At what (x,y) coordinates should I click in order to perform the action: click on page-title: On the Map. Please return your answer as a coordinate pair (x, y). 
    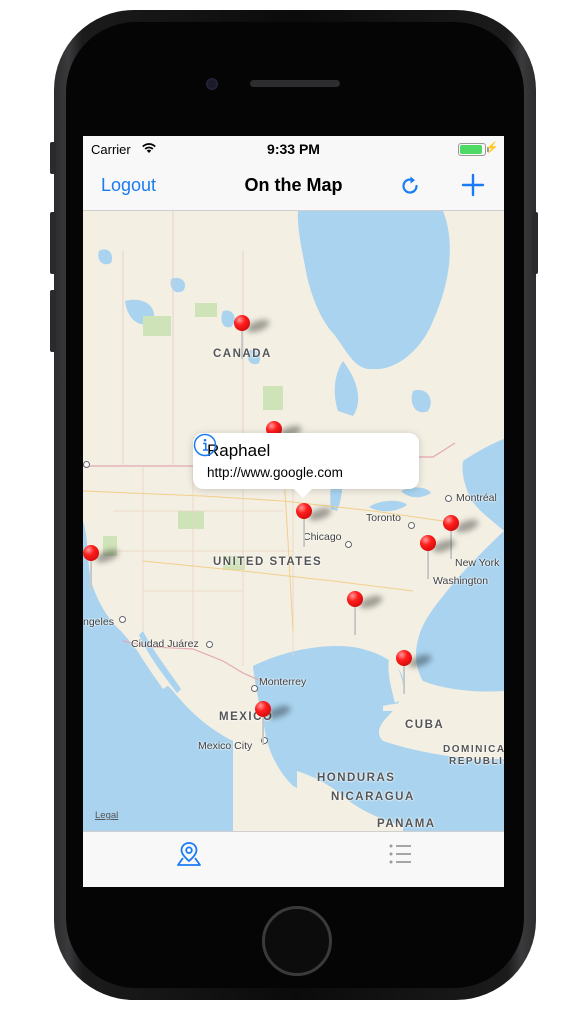
    Looking at the image, I should click on (293, 185).